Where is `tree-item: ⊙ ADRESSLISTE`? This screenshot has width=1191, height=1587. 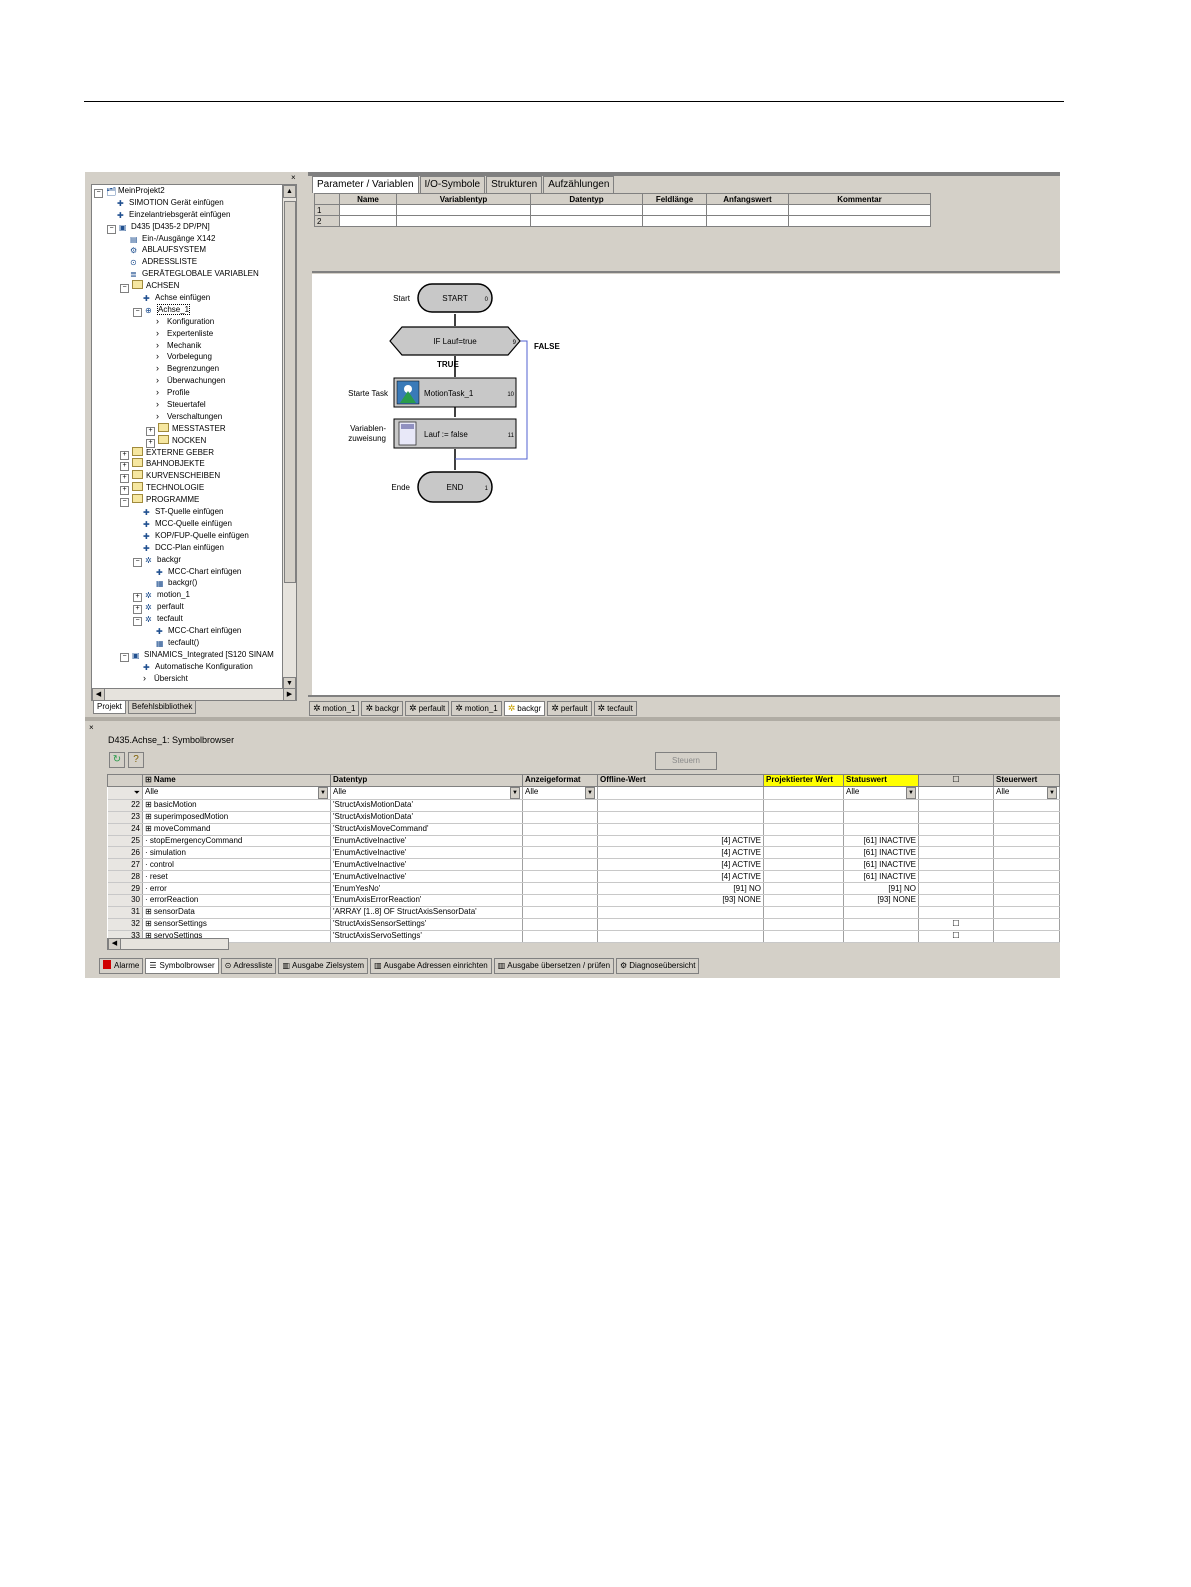
tree-item: ⊙ ADRESSLISTE is located at coordinates (187, 262).